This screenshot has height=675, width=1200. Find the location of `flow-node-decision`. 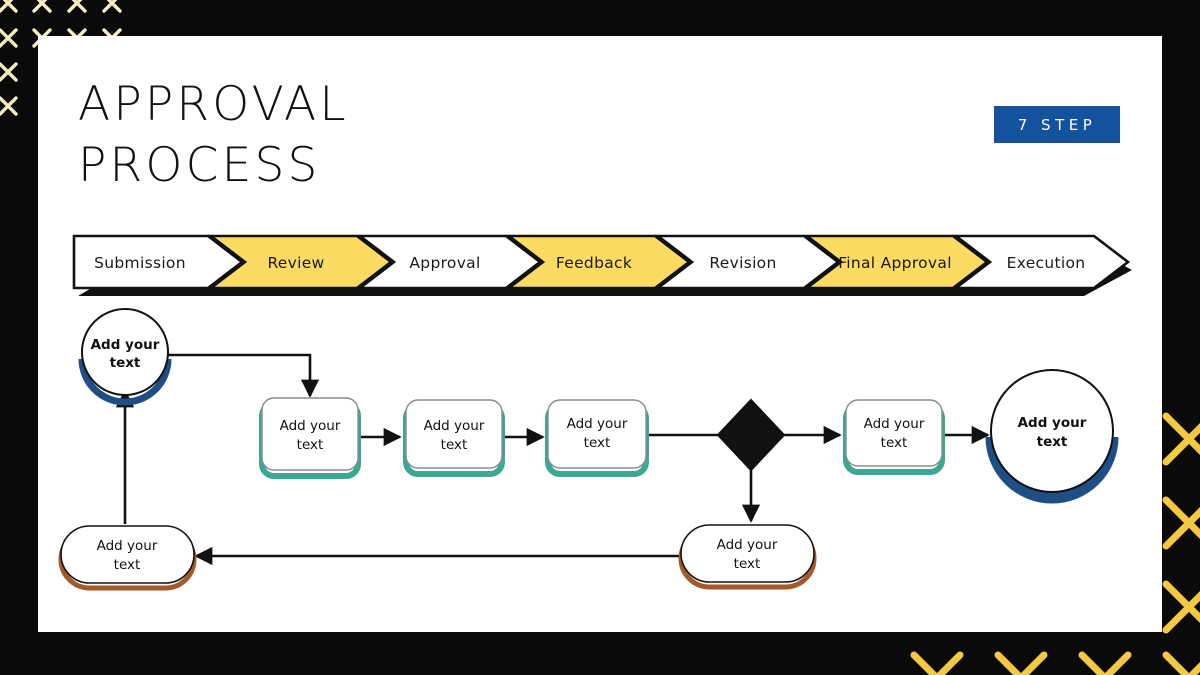

flow-node-decision is located at coordinates (751, 435).